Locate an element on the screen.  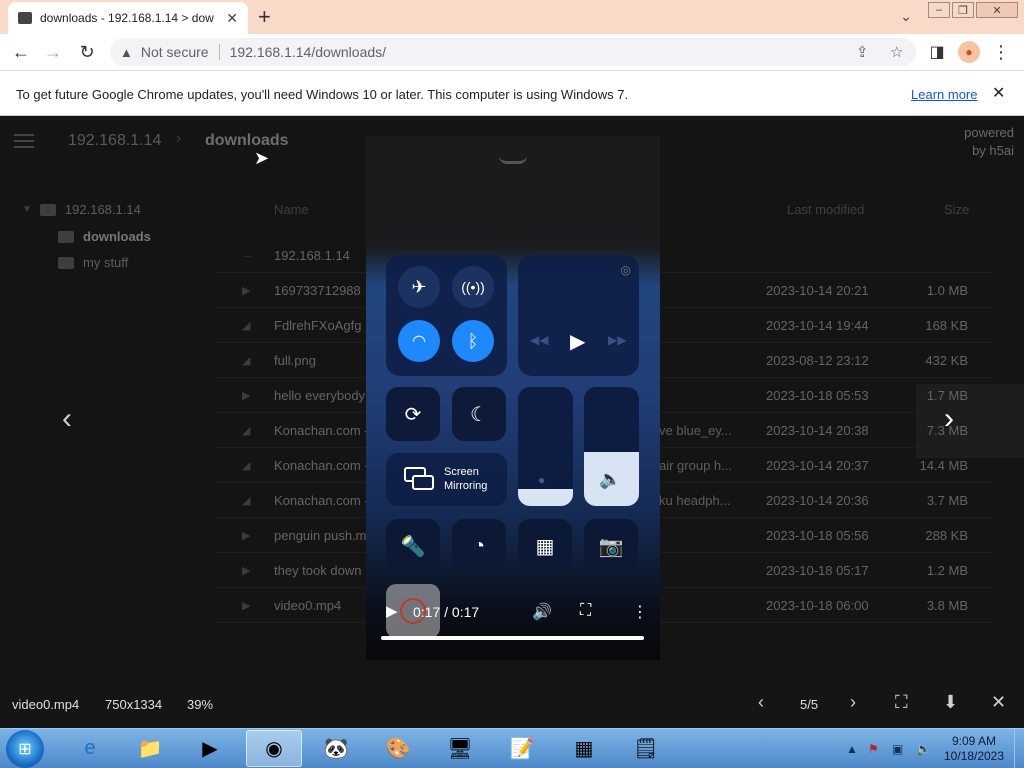
column-header-name: Name is located at coordinates (291, 209).